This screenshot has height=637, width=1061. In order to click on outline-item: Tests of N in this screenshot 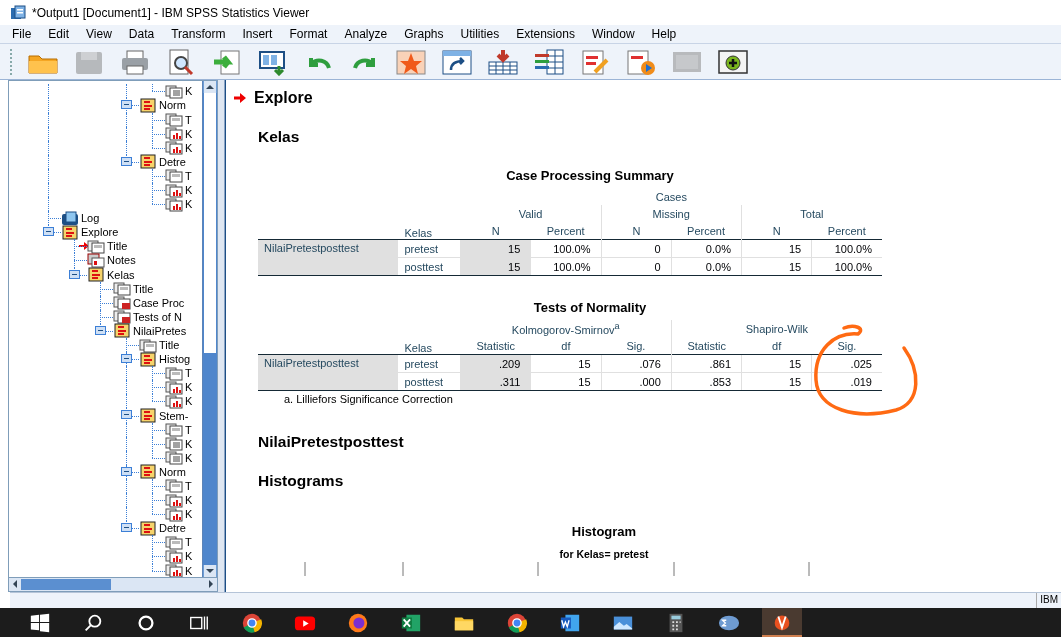, I will do `click(157, 316)`.